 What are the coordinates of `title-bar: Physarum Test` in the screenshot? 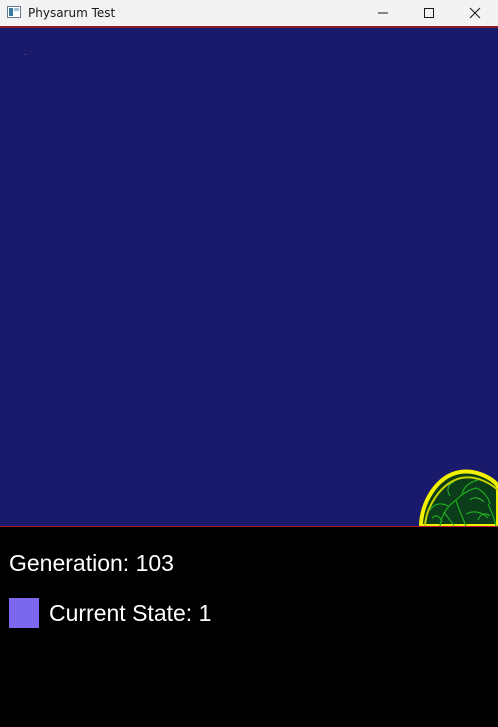 It's located at (249, 13).